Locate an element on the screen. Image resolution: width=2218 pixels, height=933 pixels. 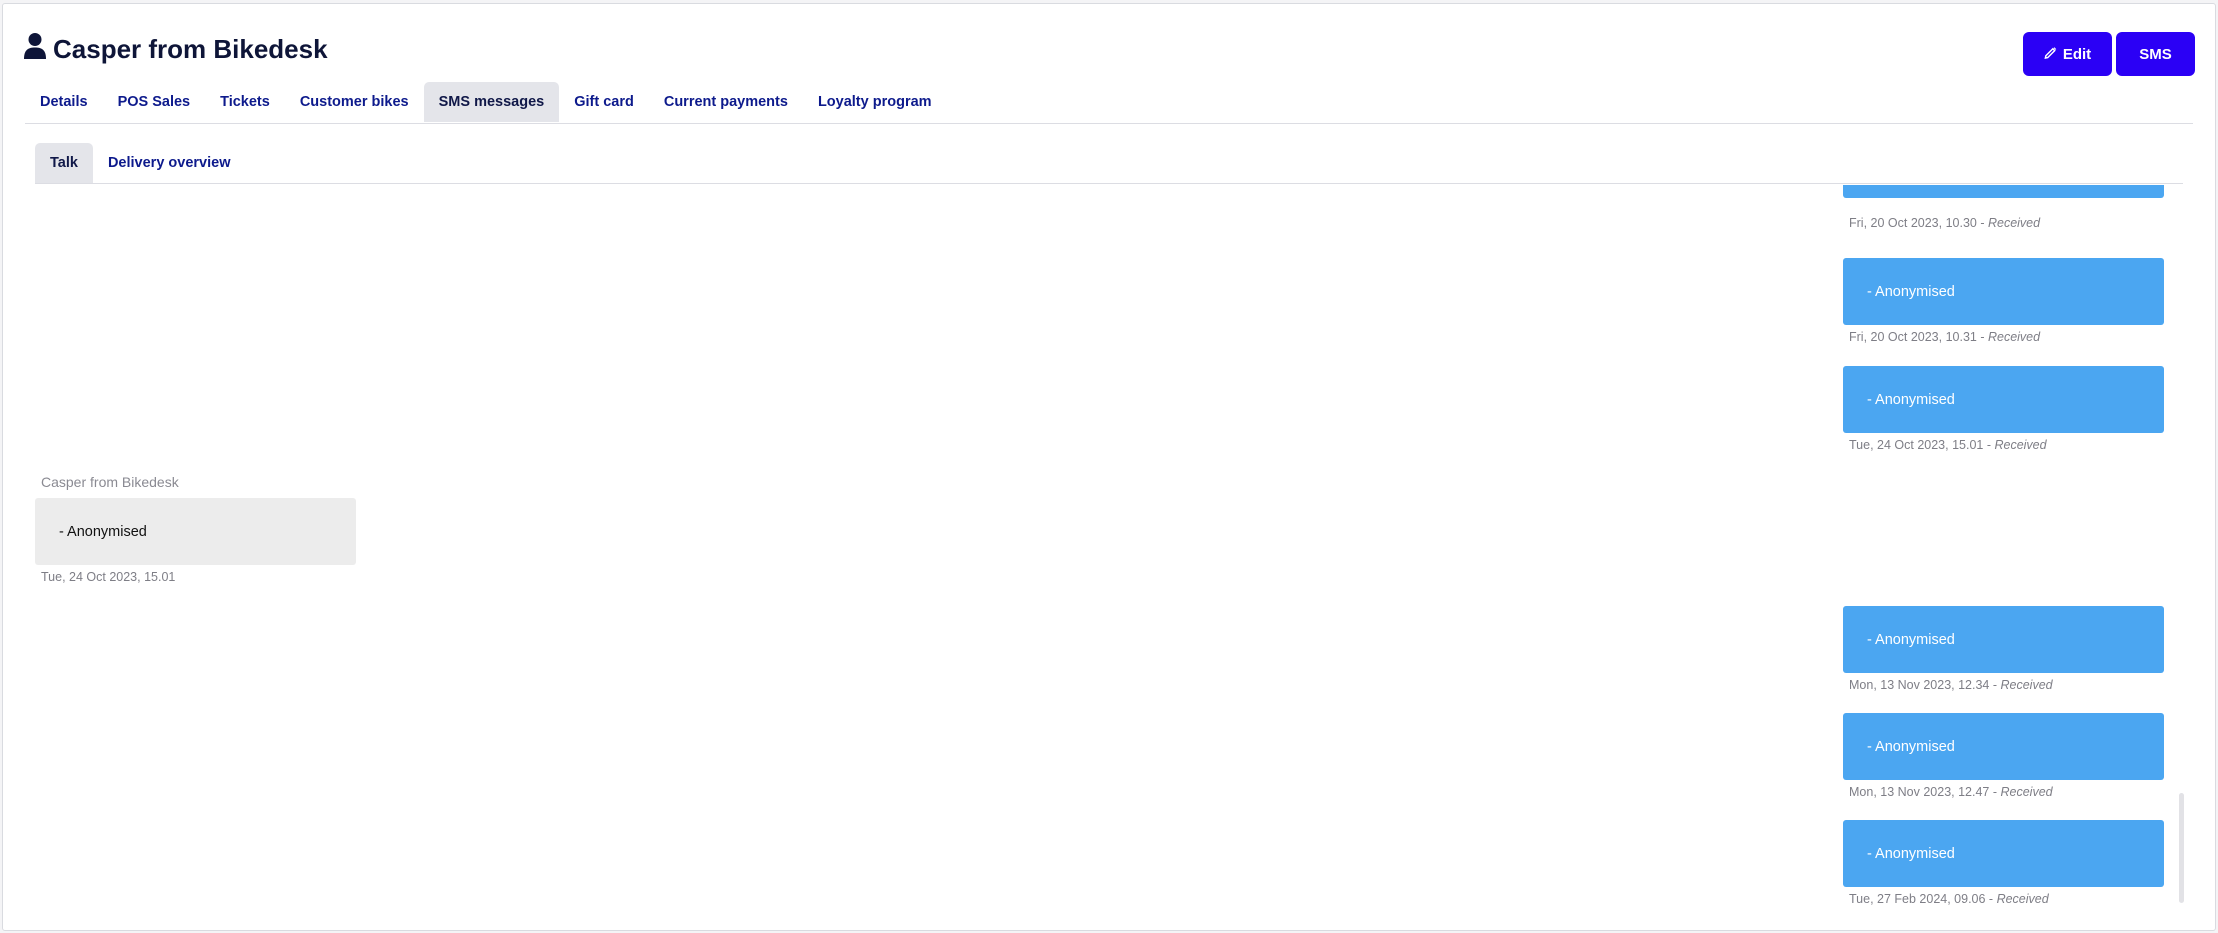
edit-button-label: Edit is located at coordinates (2077, 54).